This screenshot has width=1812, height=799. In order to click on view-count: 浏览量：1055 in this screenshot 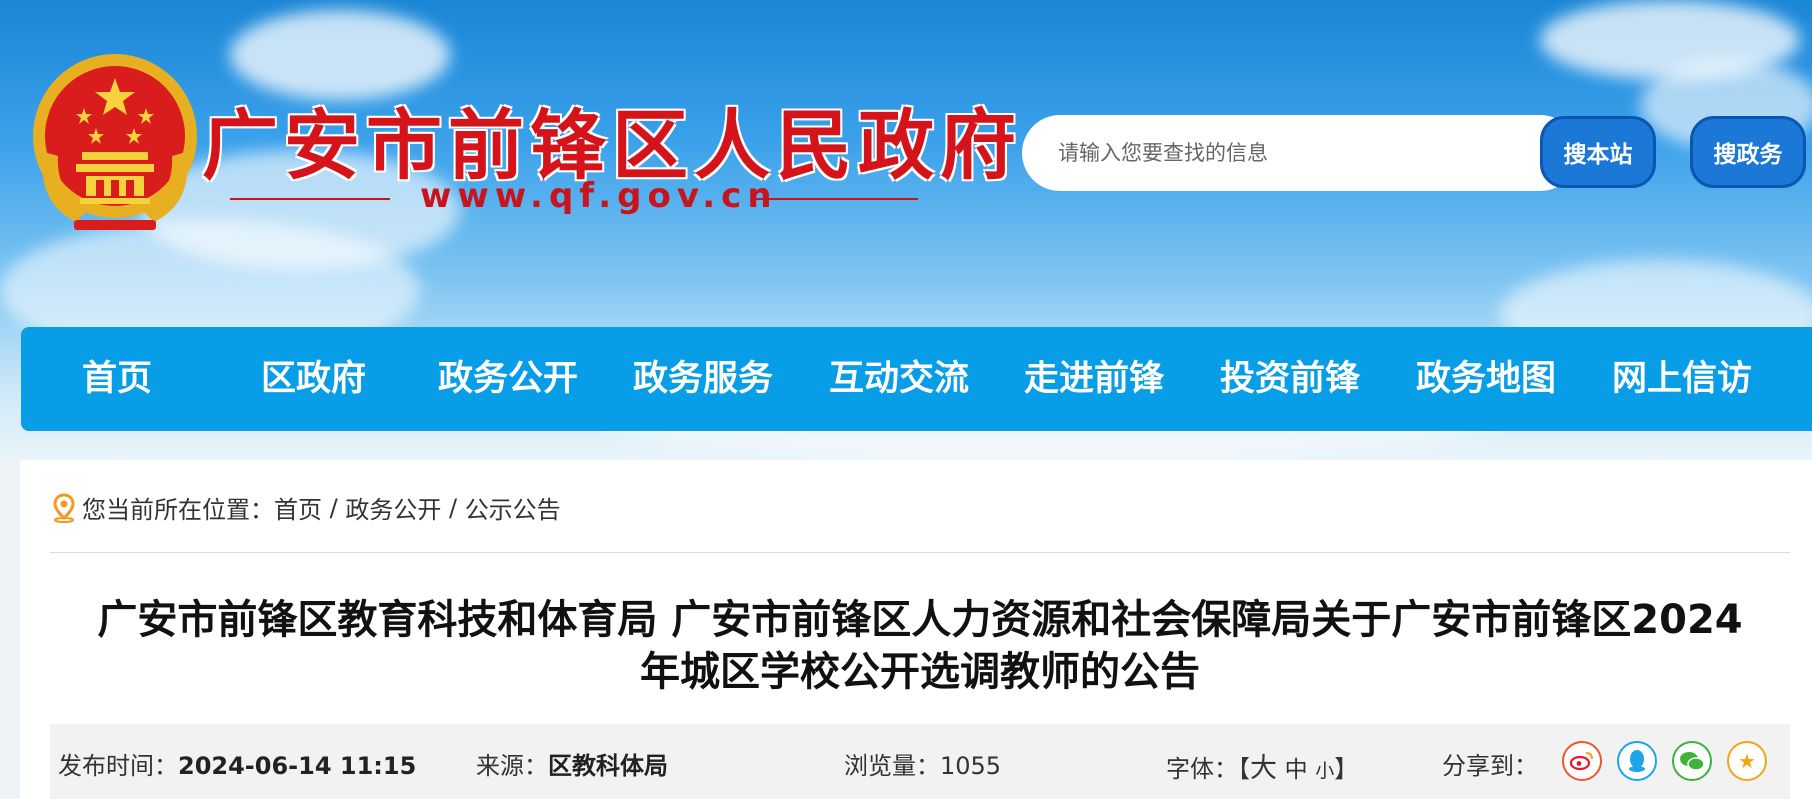, I will do `click(922, 763)`.